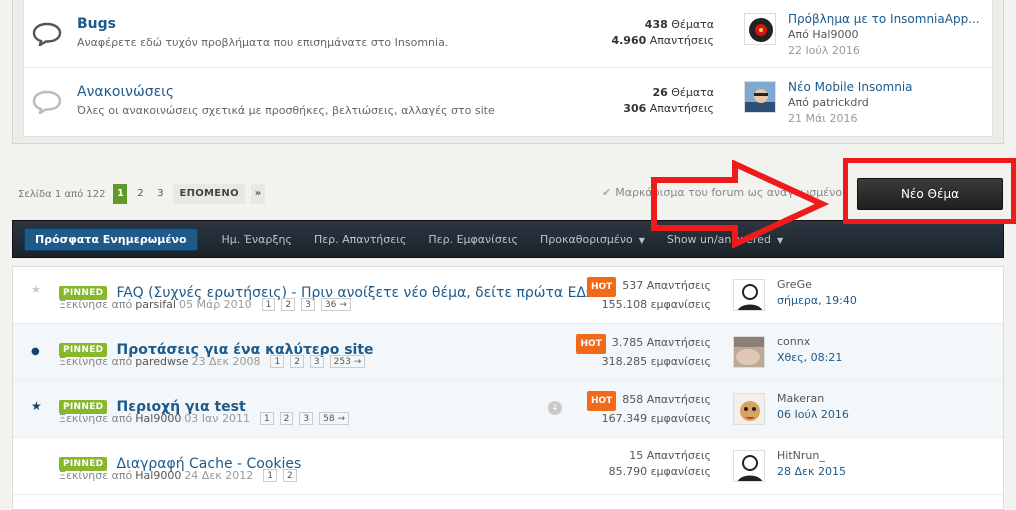  Describe the element at coordinates (209, 194) in the screenshot. I see `next-page-button: ΕΠΟΜΕΝΟ` at that location.